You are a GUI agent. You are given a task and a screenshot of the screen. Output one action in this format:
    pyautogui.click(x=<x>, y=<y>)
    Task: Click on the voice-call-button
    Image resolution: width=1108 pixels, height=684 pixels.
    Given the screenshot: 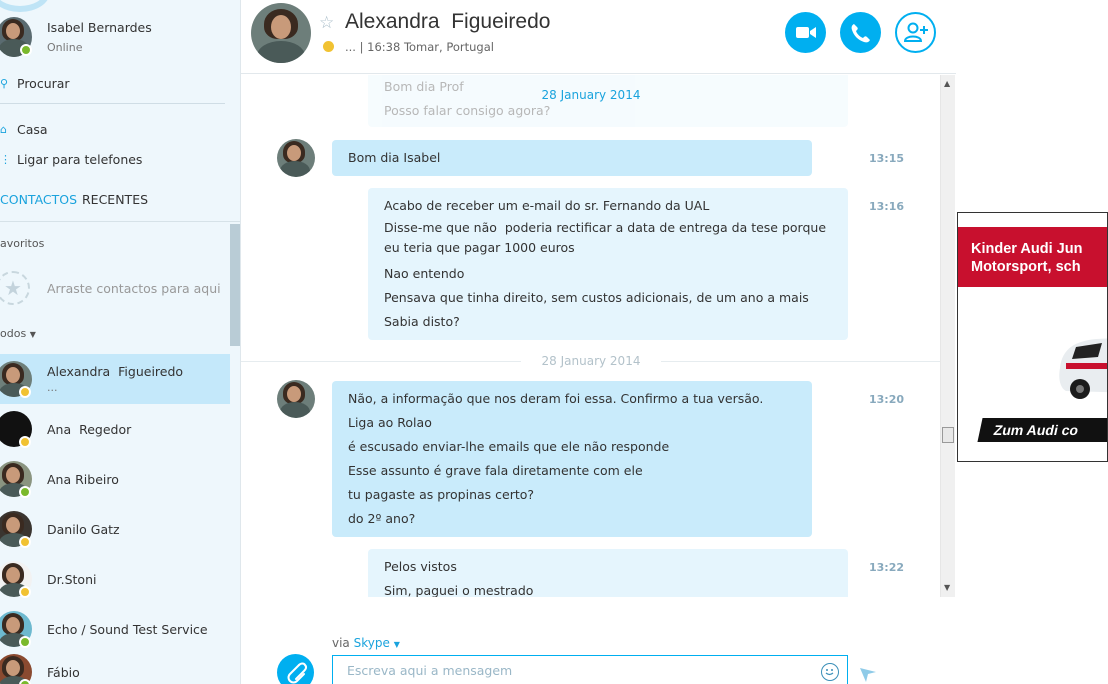 What is the action you would take?
    pyautogui.click(x=860, y=32)
    